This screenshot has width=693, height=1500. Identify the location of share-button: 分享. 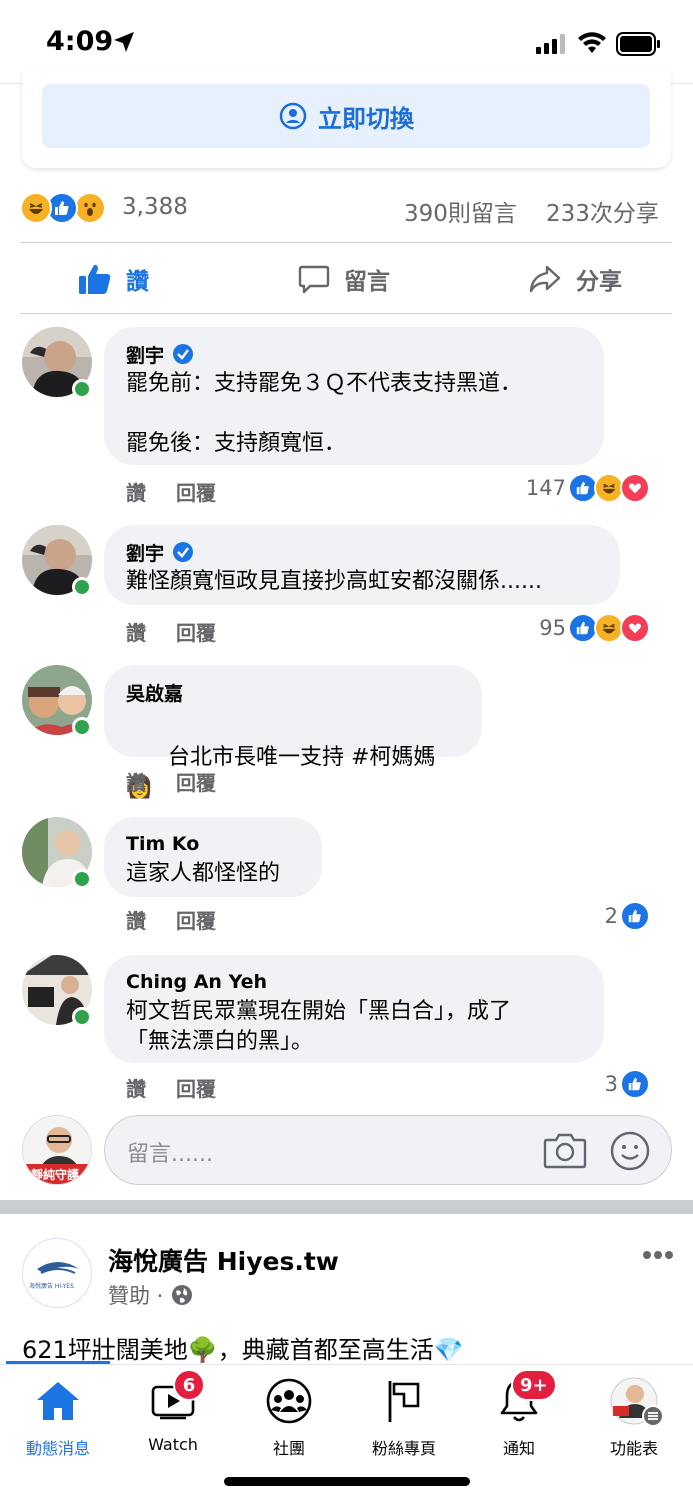
(575, 279).